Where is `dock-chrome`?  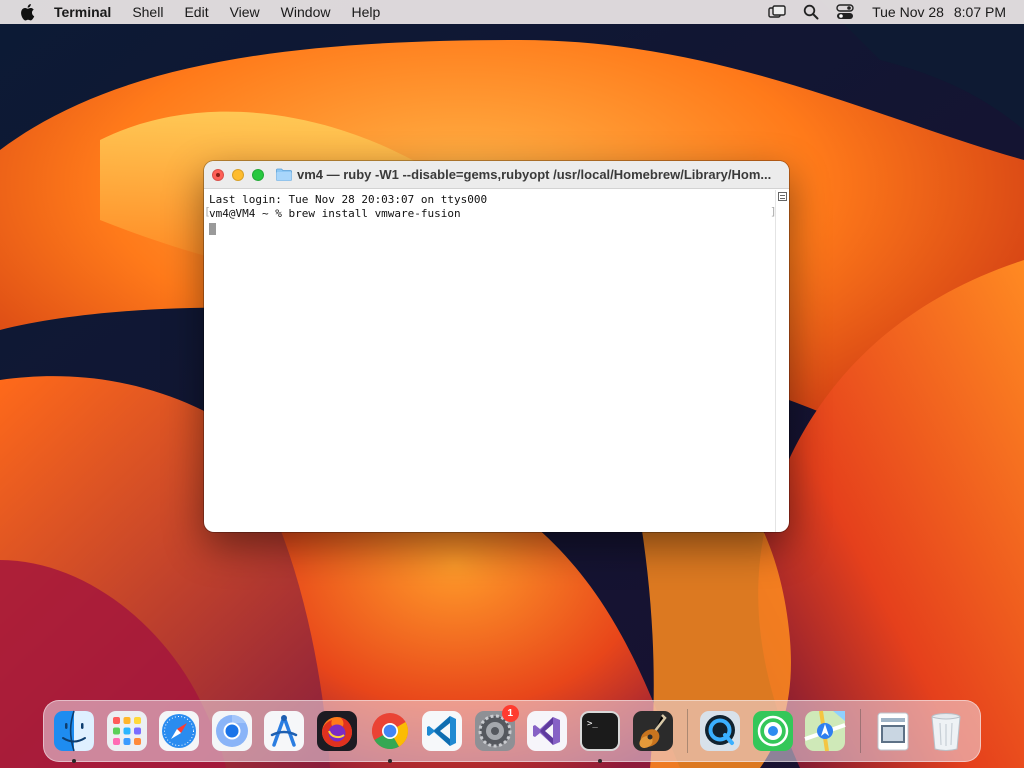 dock-chrome is located at coordinates (390, 736).